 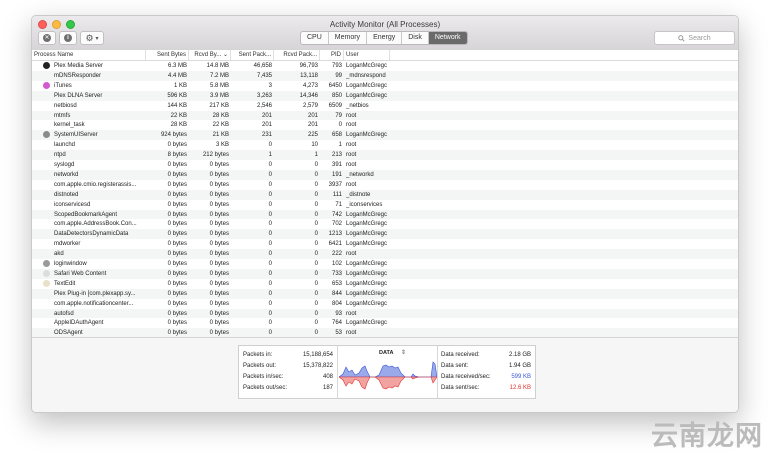 I want to click on table-row: distnoted 0 bytes 0 bytes 0 0 111 _distnote, so click(x=385, y=194).